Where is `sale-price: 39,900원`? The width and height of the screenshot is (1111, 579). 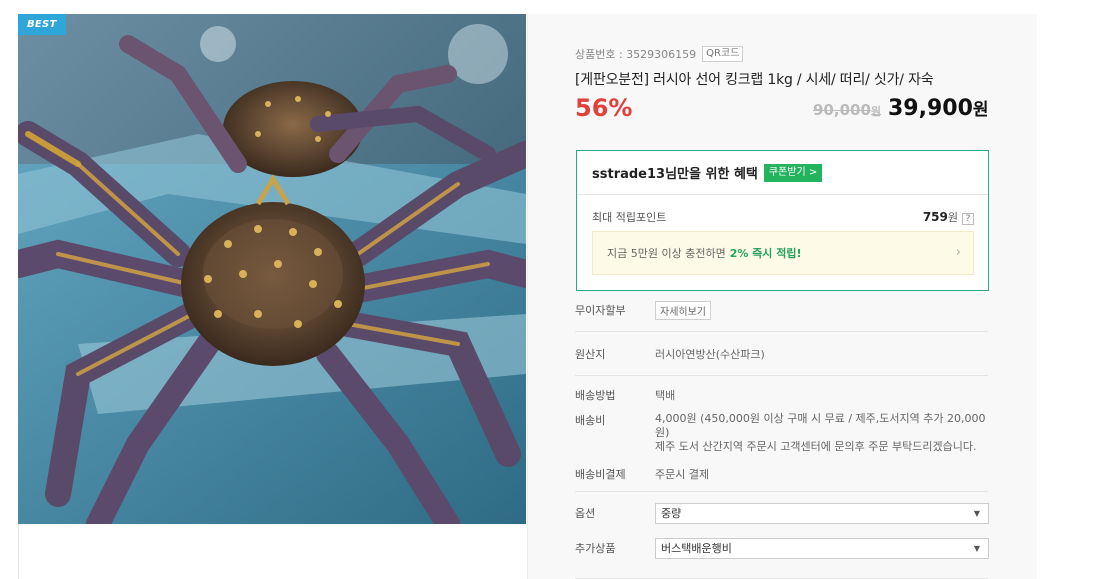 sale-price: 39,900원 is located at coordinates (938, 108).